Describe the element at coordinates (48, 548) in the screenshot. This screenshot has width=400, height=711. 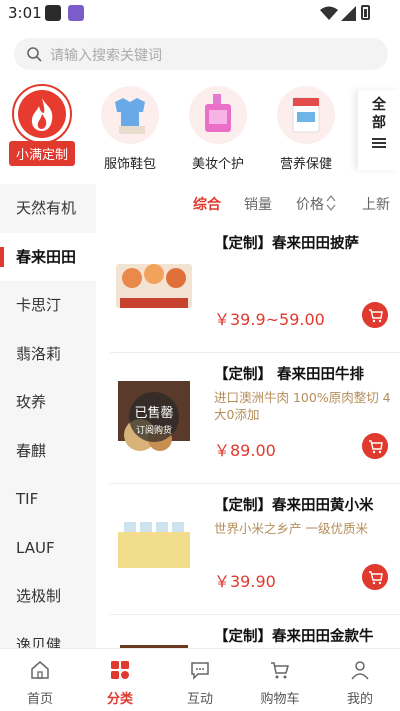
I see `sidebar-item: LAUF` at that location.